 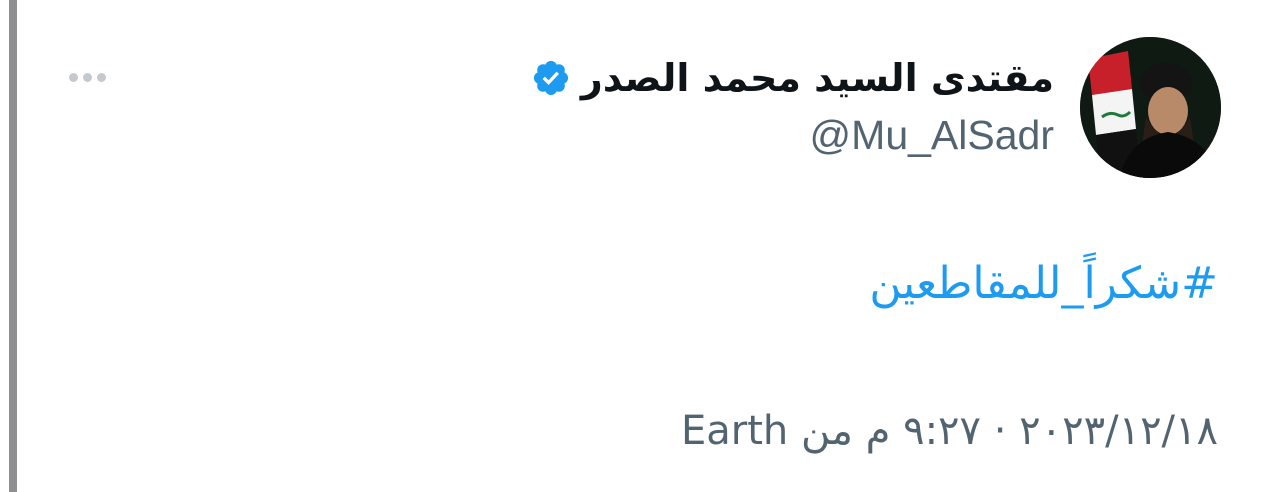 I want to click on profile-photo, so click(x=1150, y=107).